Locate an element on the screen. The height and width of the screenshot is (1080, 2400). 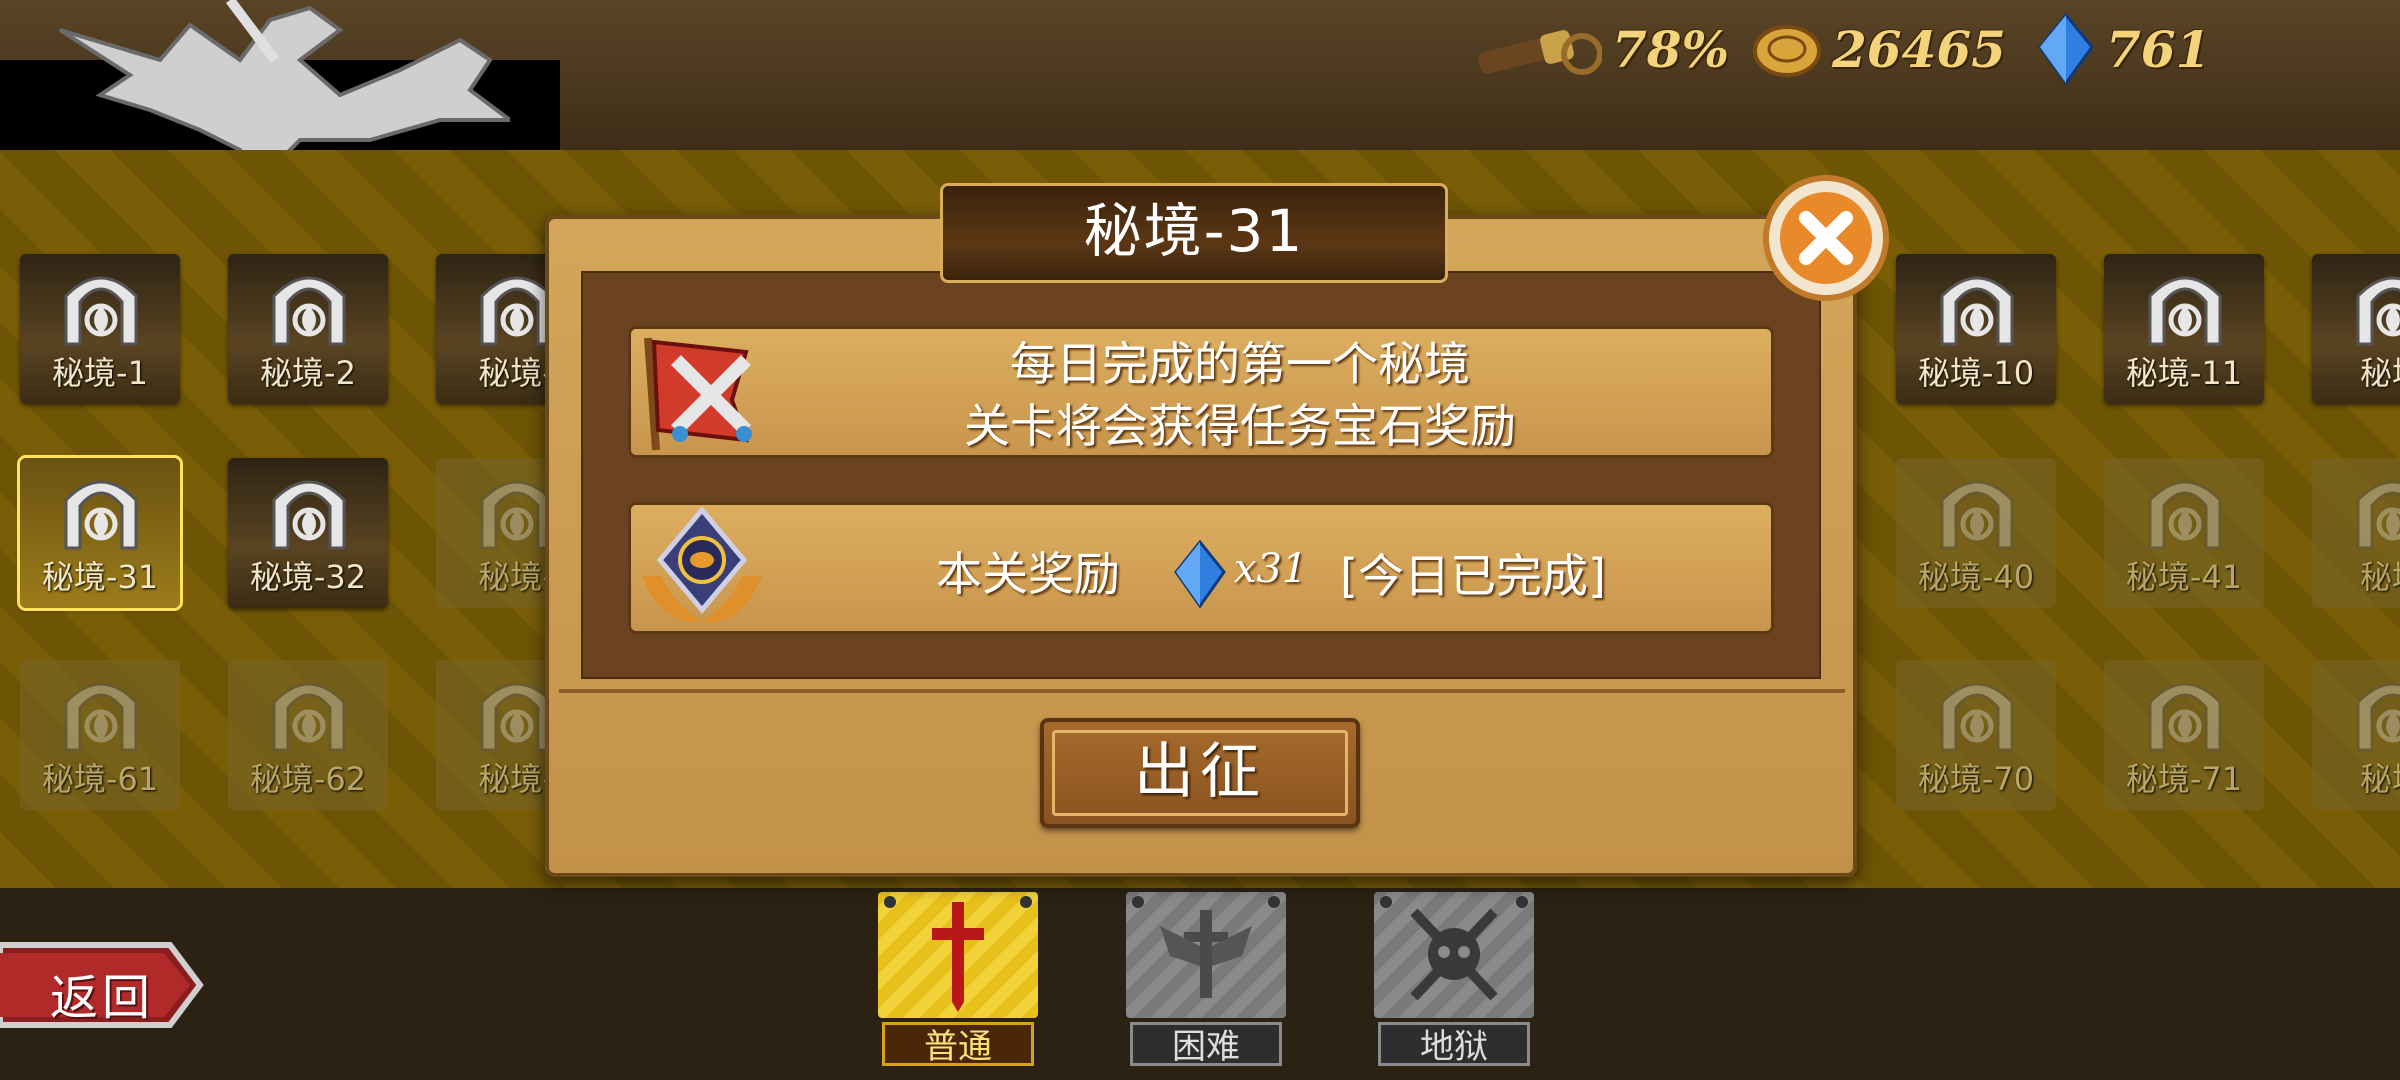
level-label: 秘境-11 is located at coordinates (2184, 373).